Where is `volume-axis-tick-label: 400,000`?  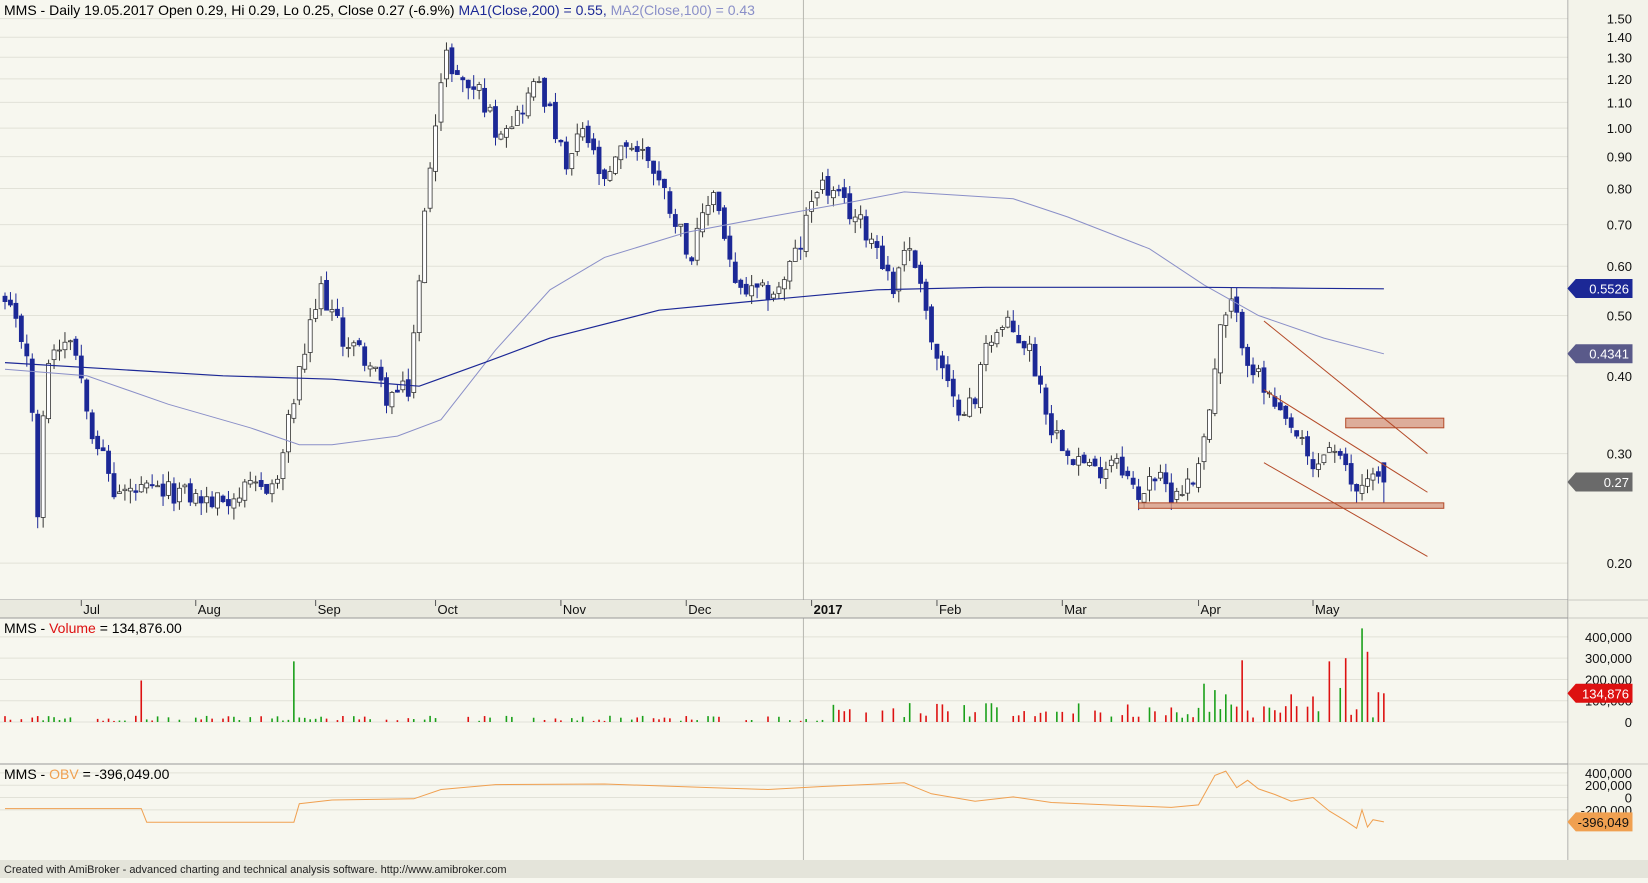
volume-axis-tick-label: 400,000 is located at coordinates (1608, 637).